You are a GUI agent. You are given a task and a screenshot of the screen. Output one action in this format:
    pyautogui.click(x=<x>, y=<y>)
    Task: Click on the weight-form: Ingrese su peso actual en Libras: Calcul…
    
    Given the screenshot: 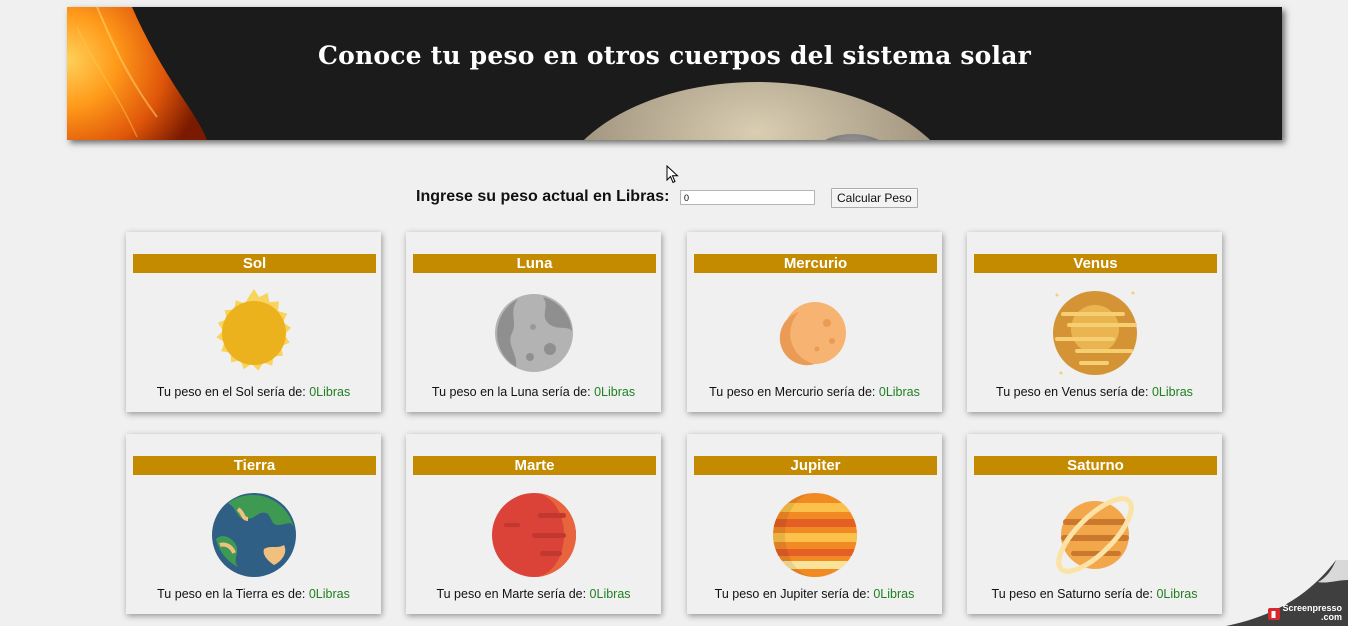 What is the action you would take?
    pyautogui.click(x=674, y=198)
    